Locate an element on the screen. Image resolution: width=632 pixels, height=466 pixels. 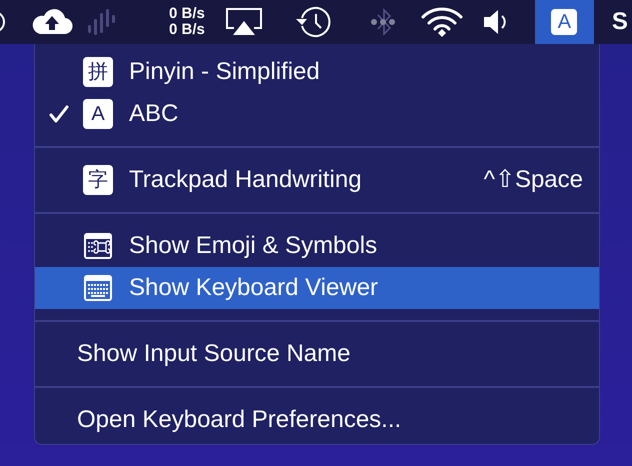
checkmark-icon is located at coordinates (59, 114).